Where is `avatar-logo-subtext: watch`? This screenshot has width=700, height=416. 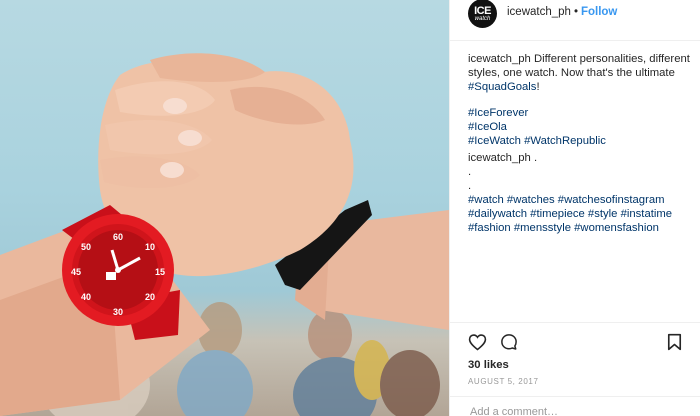 avatar-logo-subtext: watch is located at coordinates (482, 18).